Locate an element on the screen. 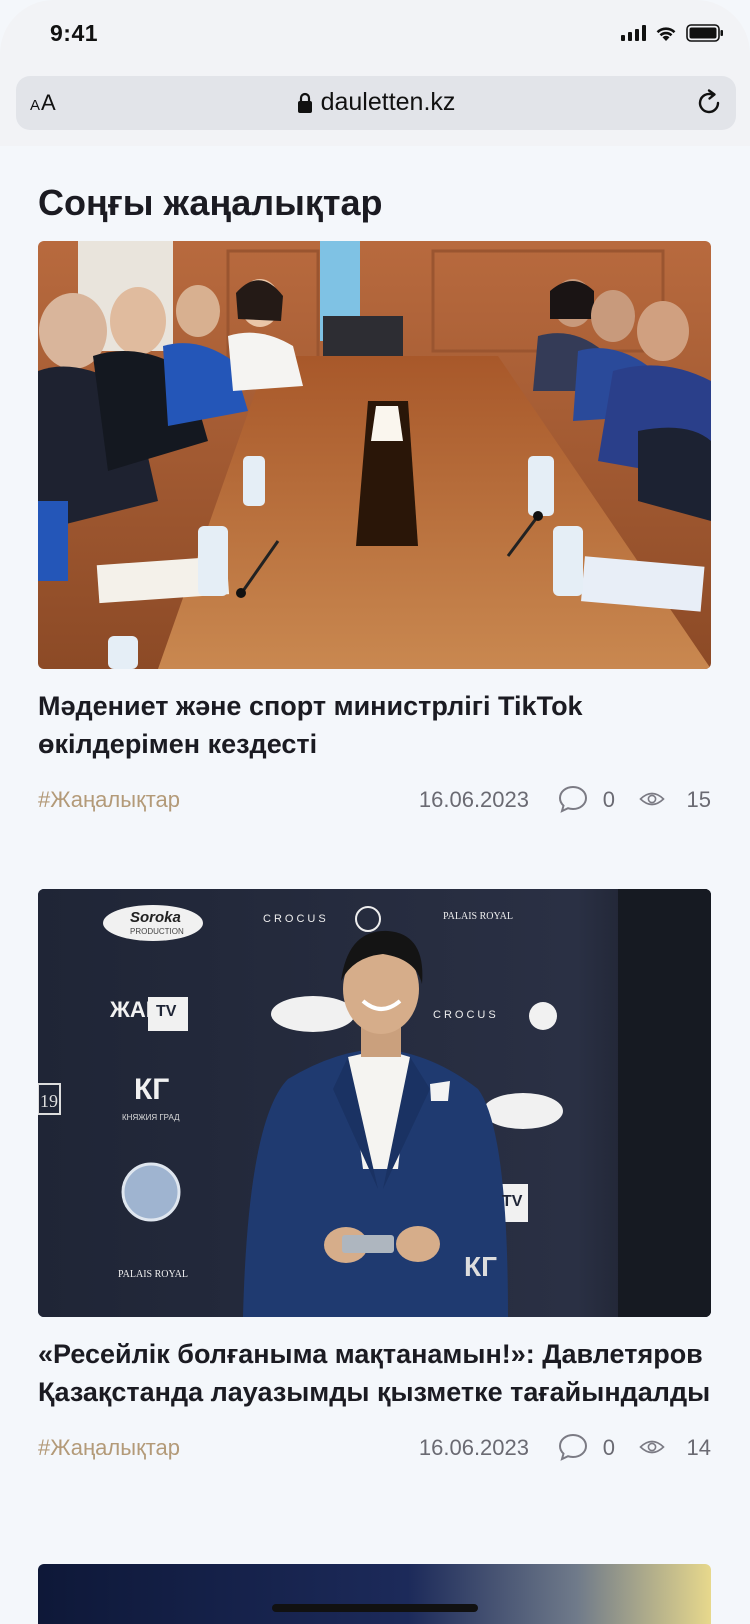  status-icons is located at coordinates (672, 33).